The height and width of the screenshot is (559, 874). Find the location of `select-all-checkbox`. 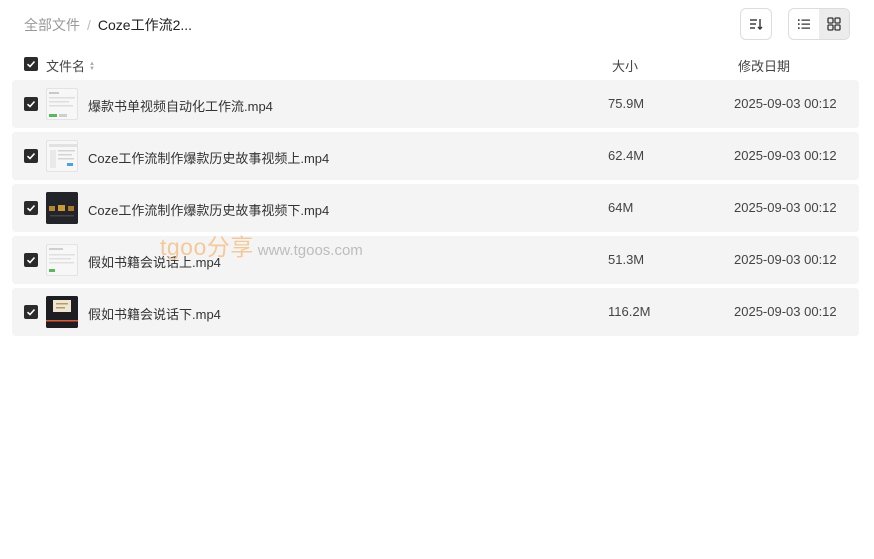

select-all-checkbox is located at coordinates (31, 64).